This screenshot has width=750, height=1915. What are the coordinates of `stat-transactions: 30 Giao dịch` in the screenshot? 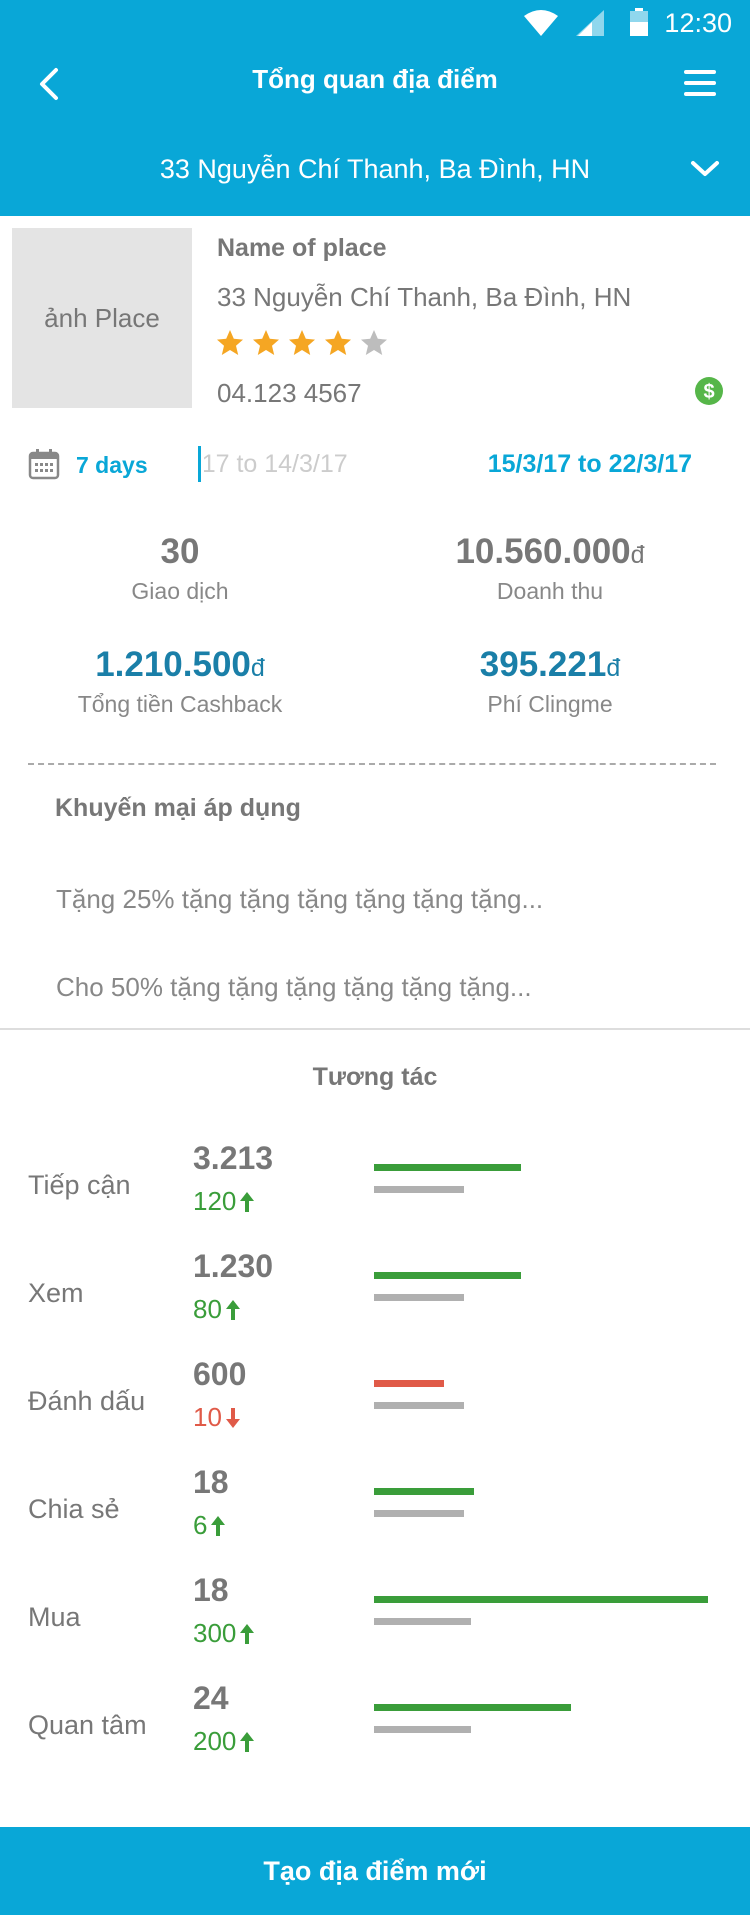 It's located at (180, 568).